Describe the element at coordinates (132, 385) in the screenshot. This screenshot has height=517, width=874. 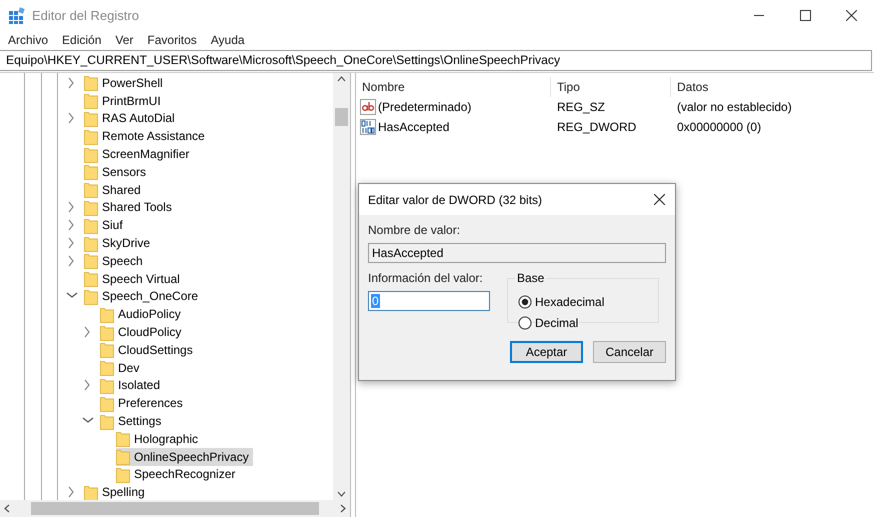
I see `tree-item: Isolated` at that location.